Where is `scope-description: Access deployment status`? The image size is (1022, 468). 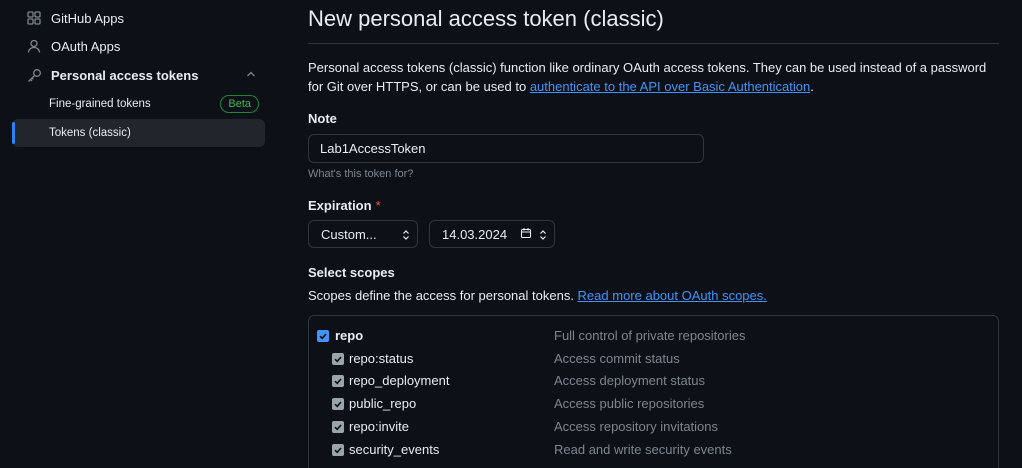
scope-description: Access deployment status is located at coordinates (630, 380).